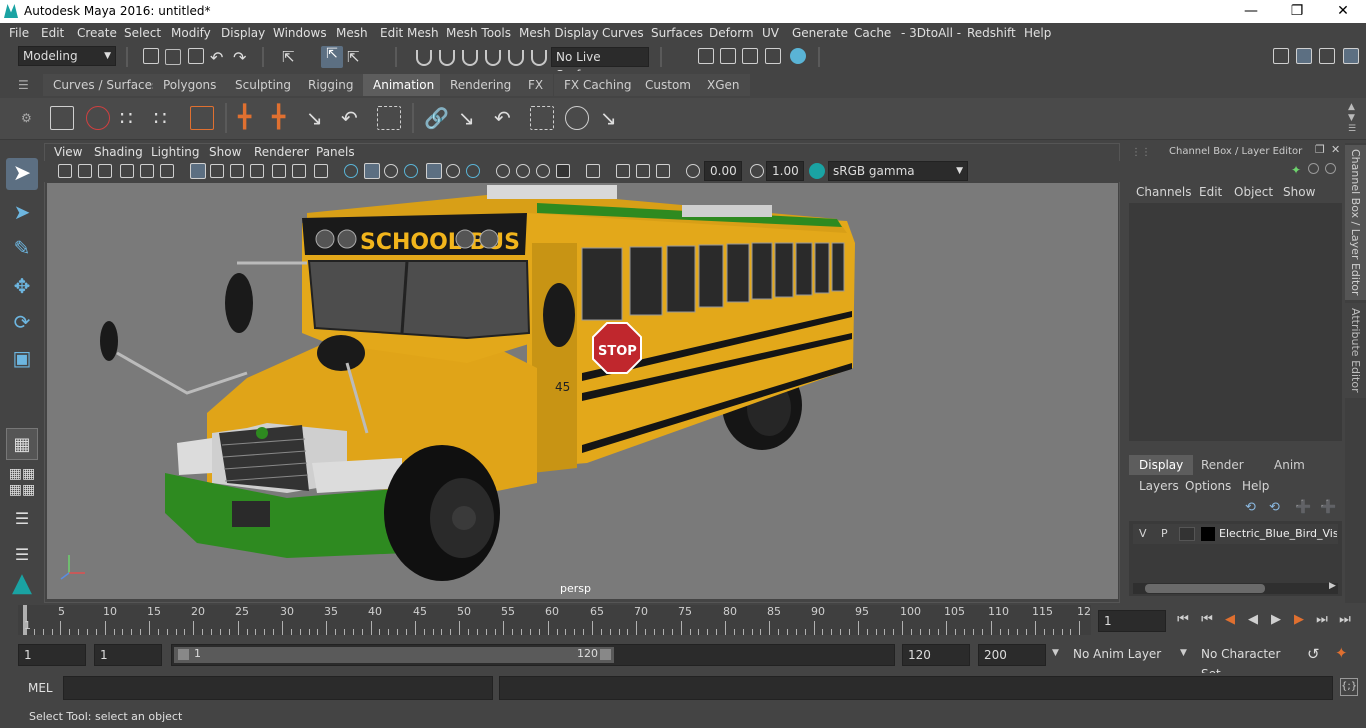 This screenshot has height=728, width=1366. I want to click on play-backwards-icon: ◀, so click(1253, 620).